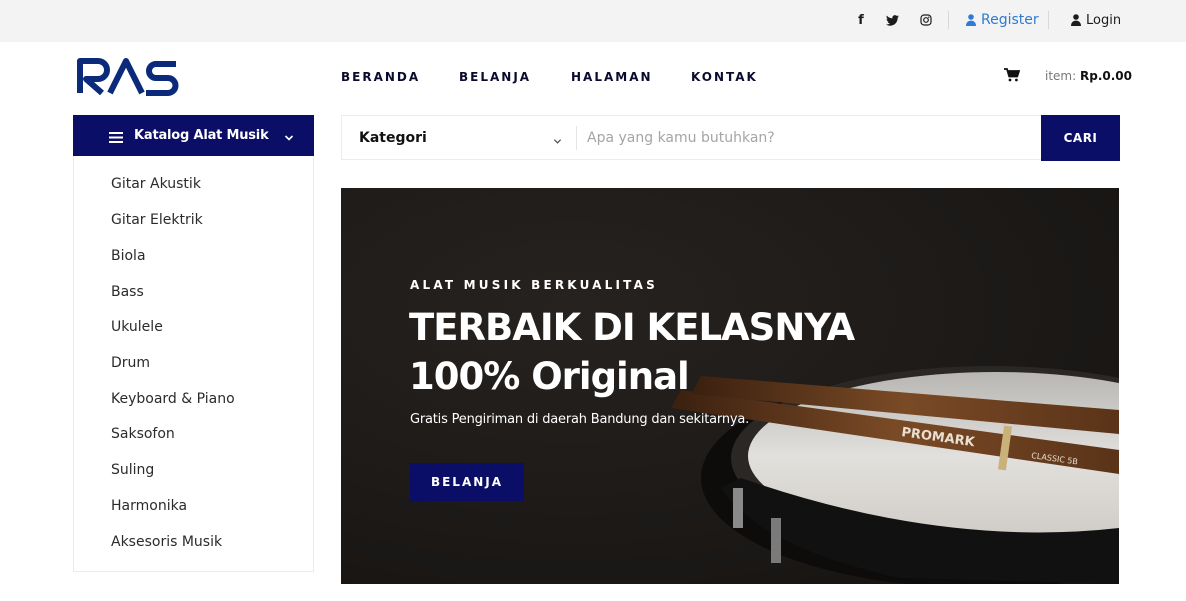 The width and height of the screenshot is (1186, 601). What do you see at coordinates (156, 184) in the screenshot?
I see `catalog-item-gitar-akustik: Gitar Akustik` at bounding box center [156, 184].